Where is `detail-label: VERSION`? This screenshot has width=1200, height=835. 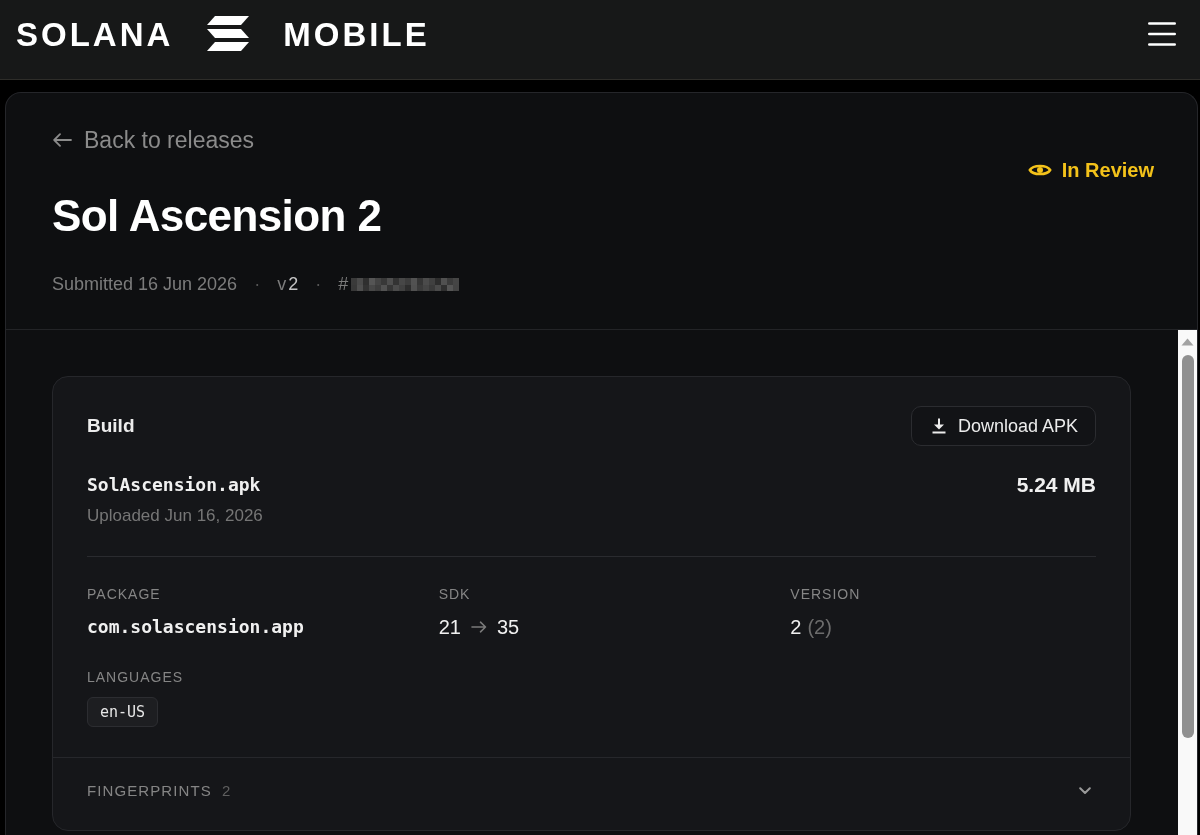
detail-label: VERSION is located at coordinates (825, 594).